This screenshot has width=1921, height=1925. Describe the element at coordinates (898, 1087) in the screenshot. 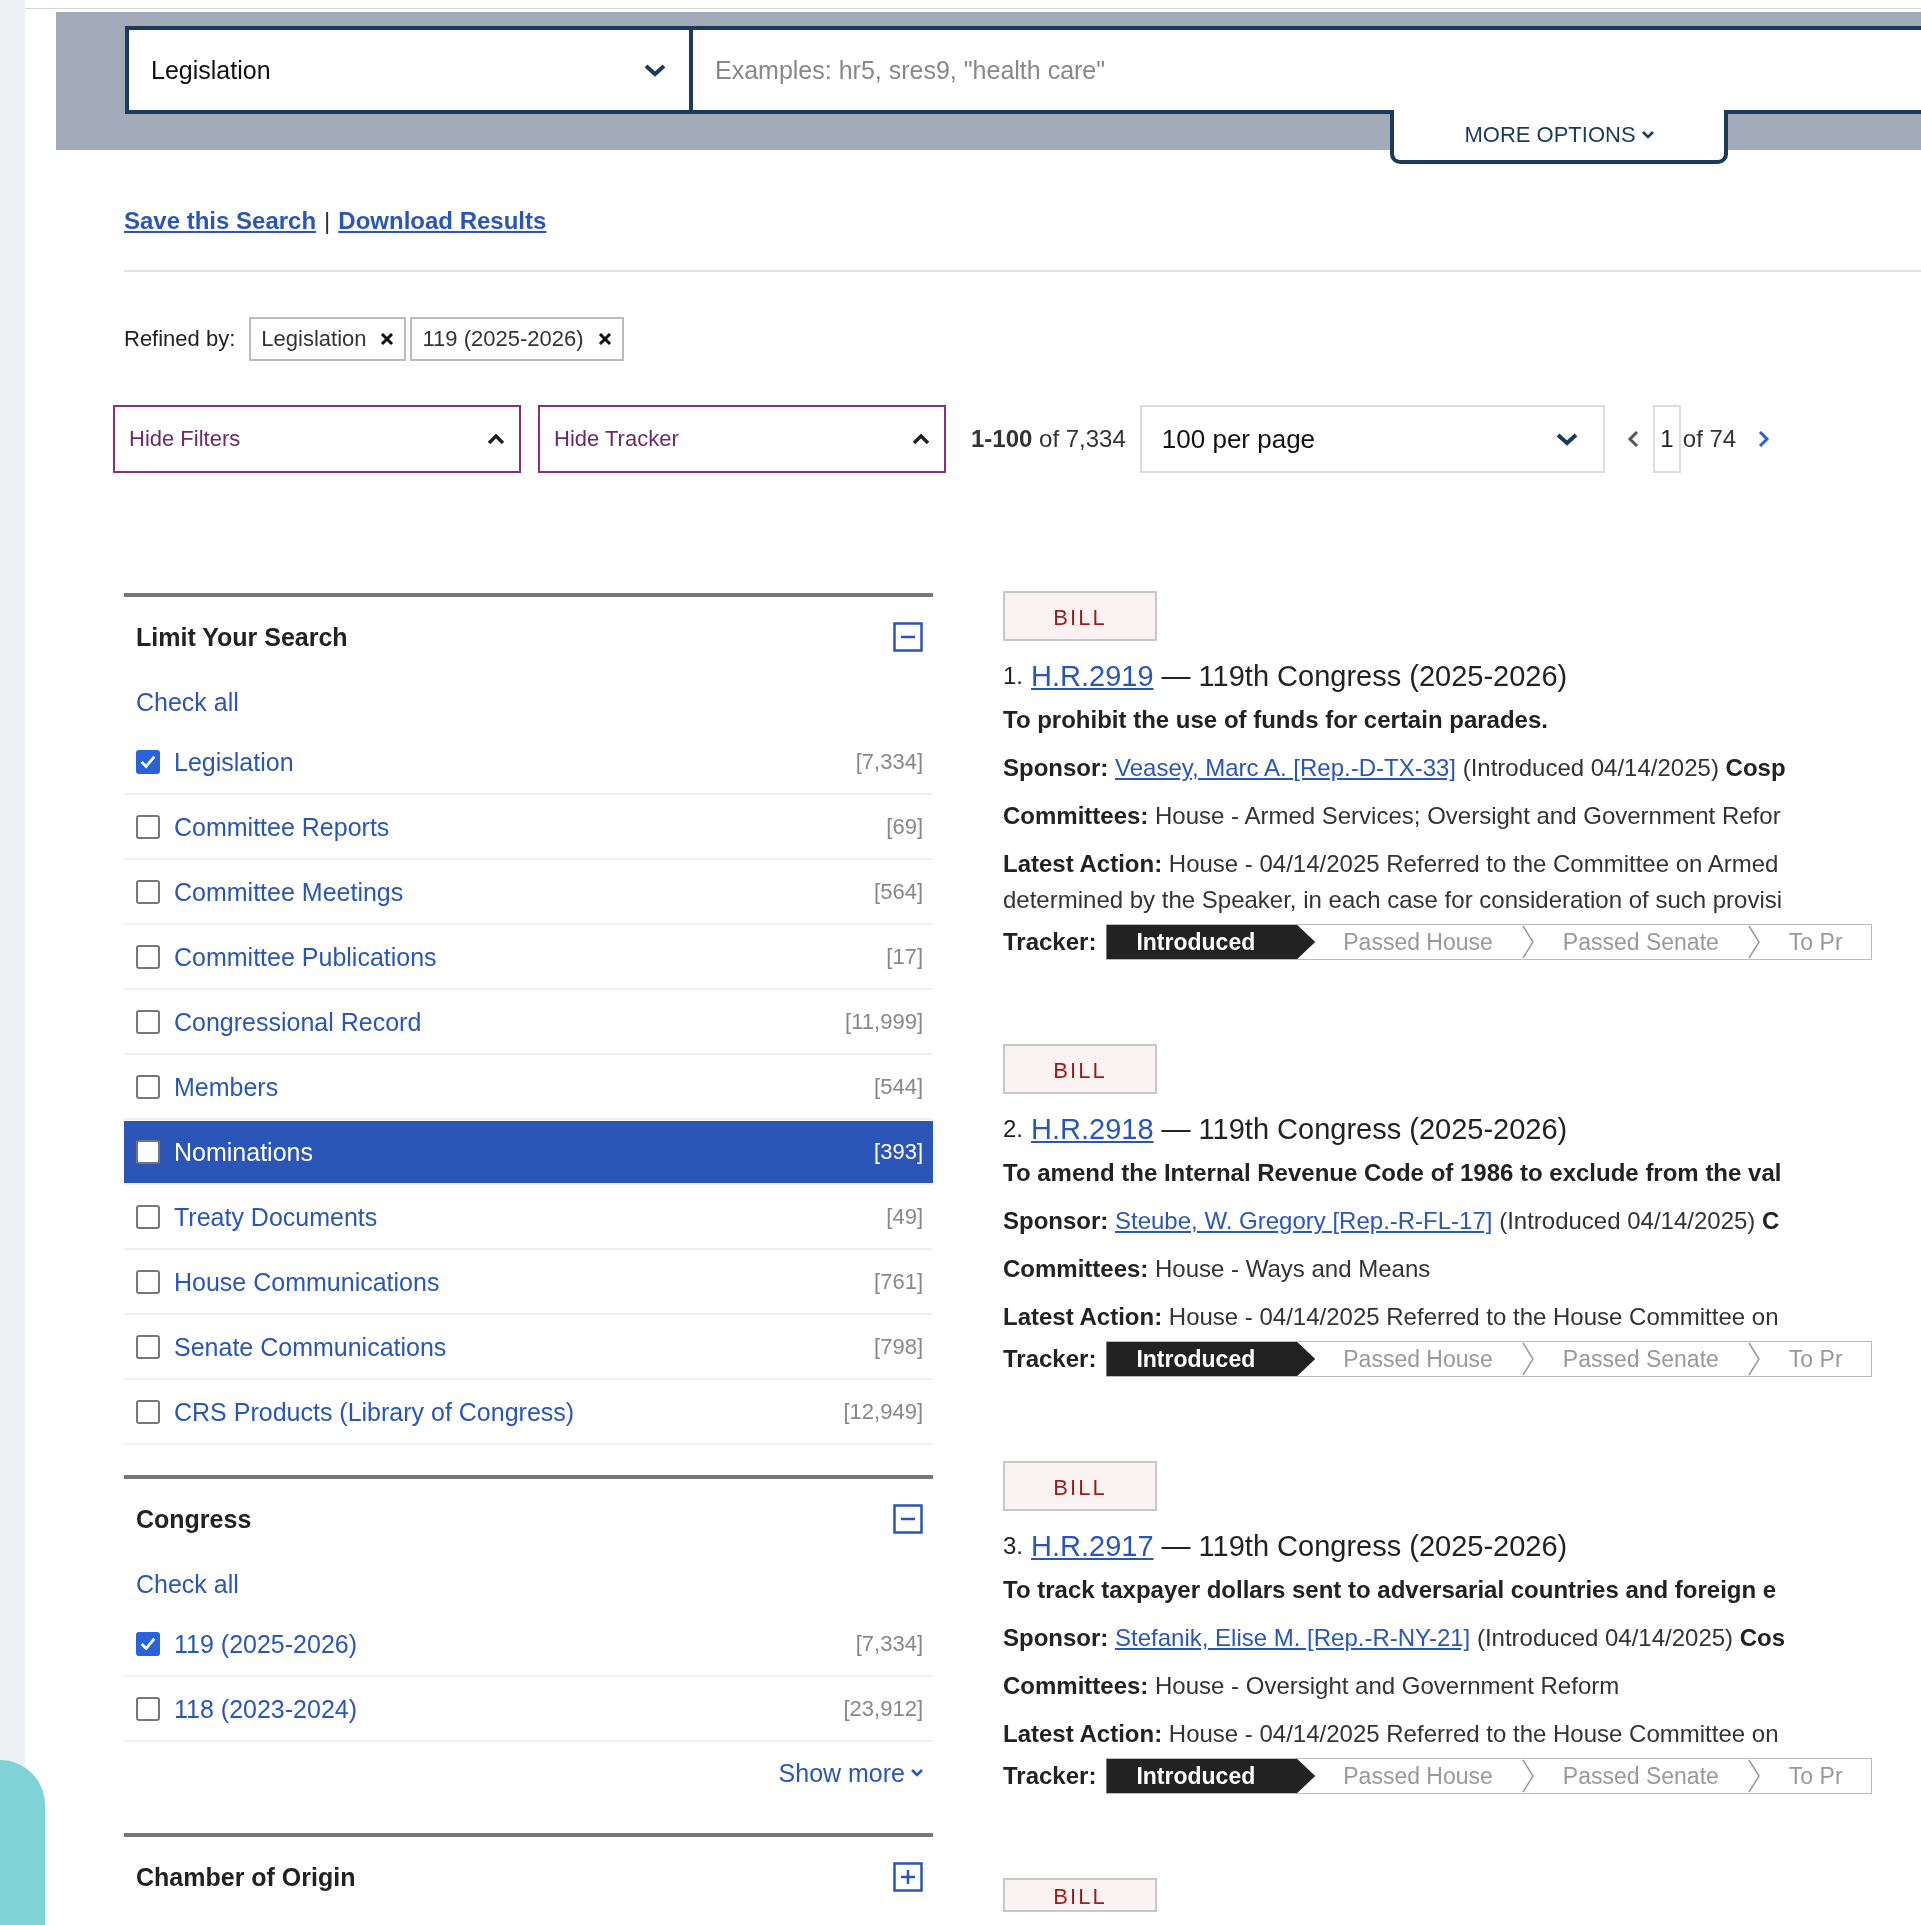

I see `filter-count: [544]` at that location.